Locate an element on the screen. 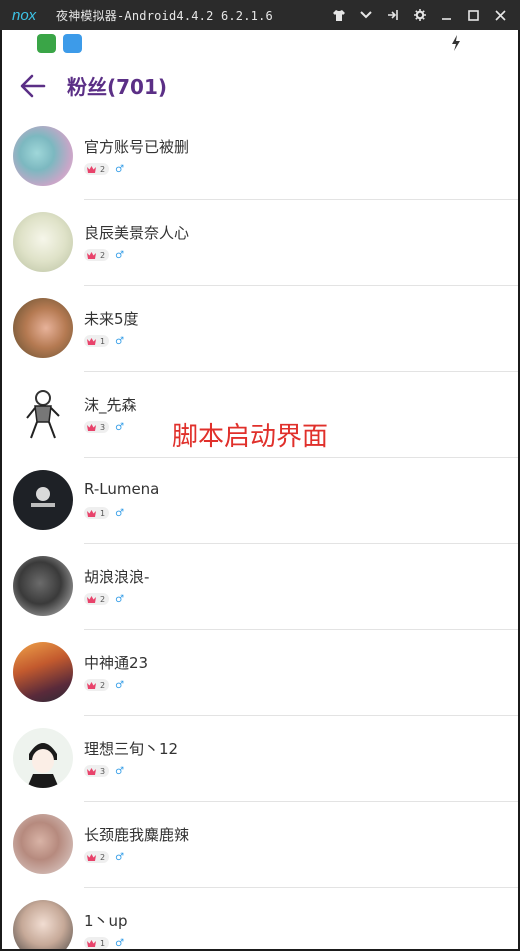 The height and width of the screenshot is (951, 520). follower-name: 长颈鹿我麋鹿辣 is located at coordinates (137, 835).